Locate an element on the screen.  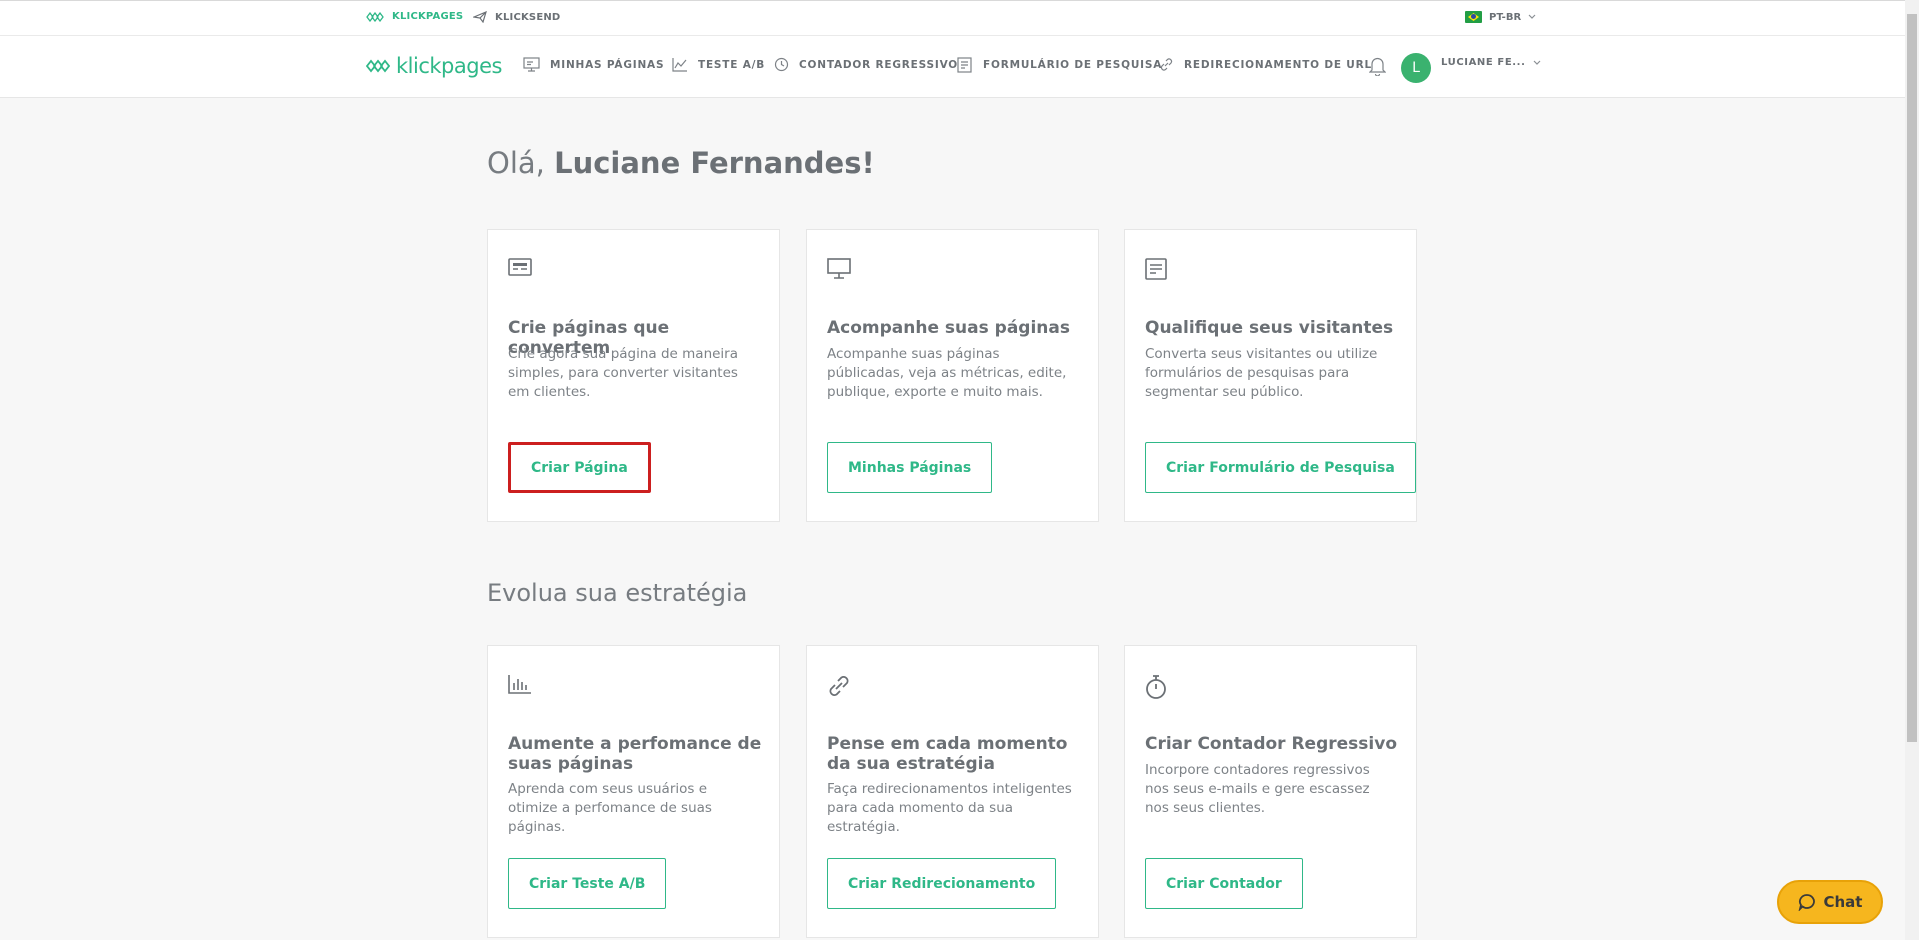
product-label: KLICKSEND is located at coordinates (528, 17).